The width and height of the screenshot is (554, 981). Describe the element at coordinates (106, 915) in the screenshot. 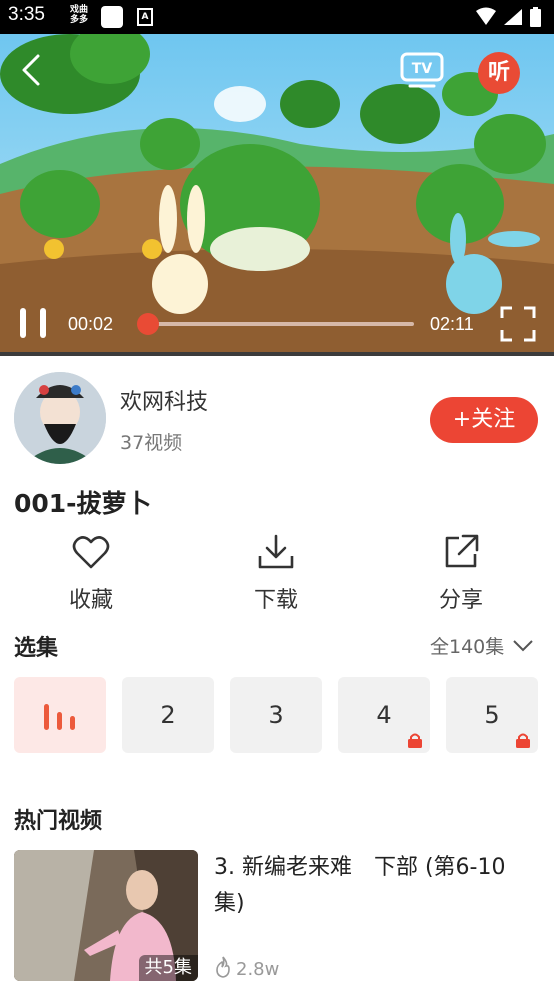

I see `hot-video-thumbnail: 共5集` at that location.